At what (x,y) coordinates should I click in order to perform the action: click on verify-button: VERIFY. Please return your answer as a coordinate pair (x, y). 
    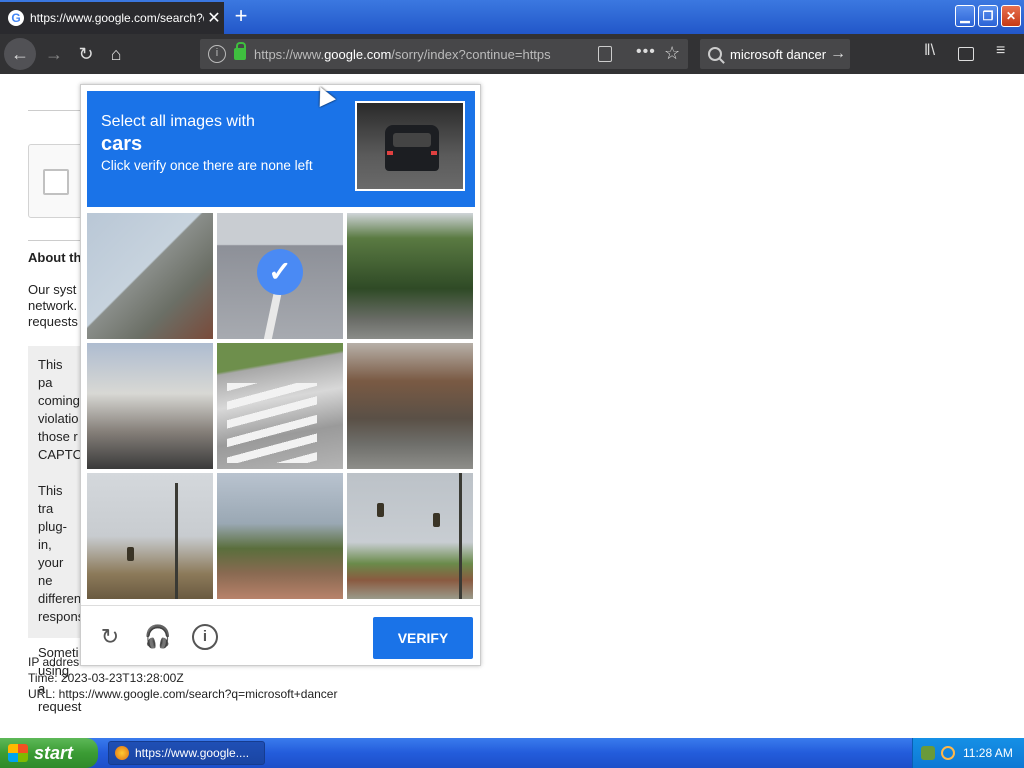
    Looking at the image, I should click on (423, 638).